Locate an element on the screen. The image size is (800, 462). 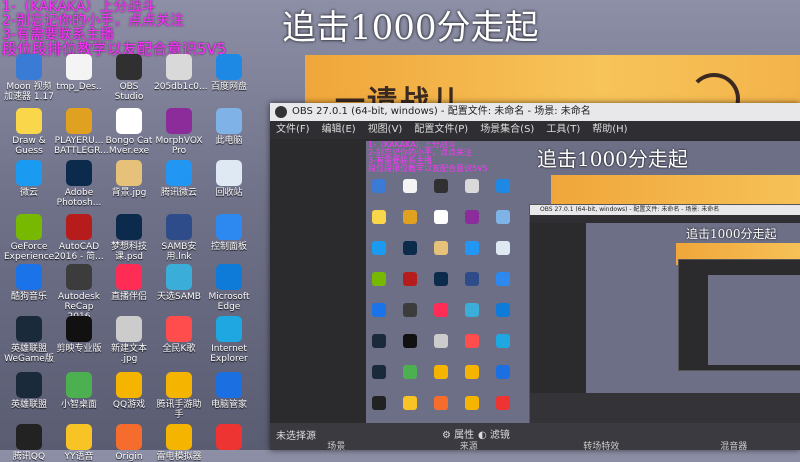
desktop-icon: tmp_Des.. is located at coordinates (79, 73).